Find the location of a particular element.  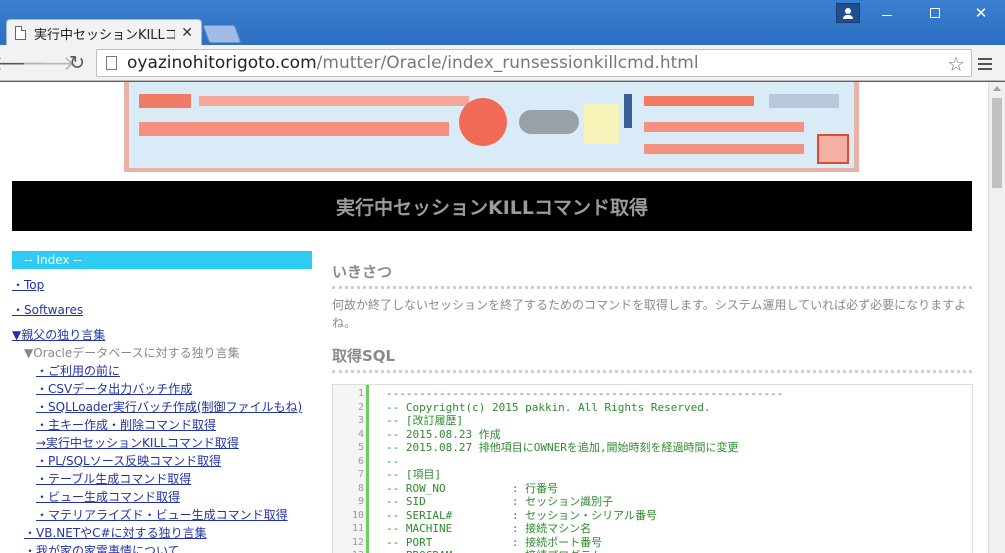

browser-tab: 実行中セッションKILLコ ✕ is located at coordinates (104, 32).